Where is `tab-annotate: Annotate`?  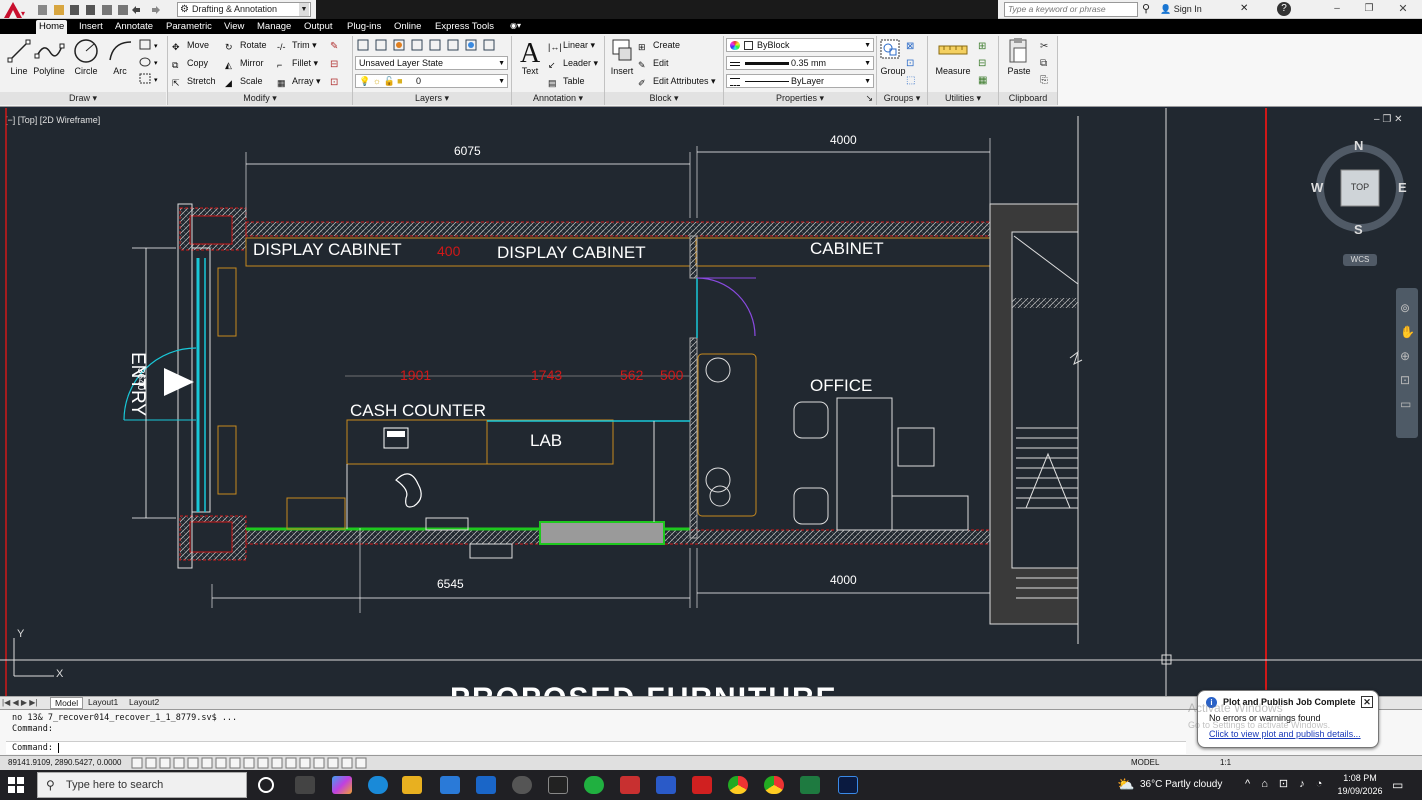
tab-annotate: Annotate is located at coordinates (134, 27).